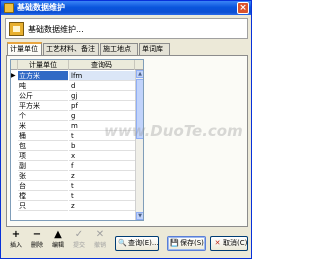 This screenshot has width=320, height=259. What do you see at coordinates (43, 176) in the screenshot?
I see `cell-unit: 张` at bounding box center [43, 176].